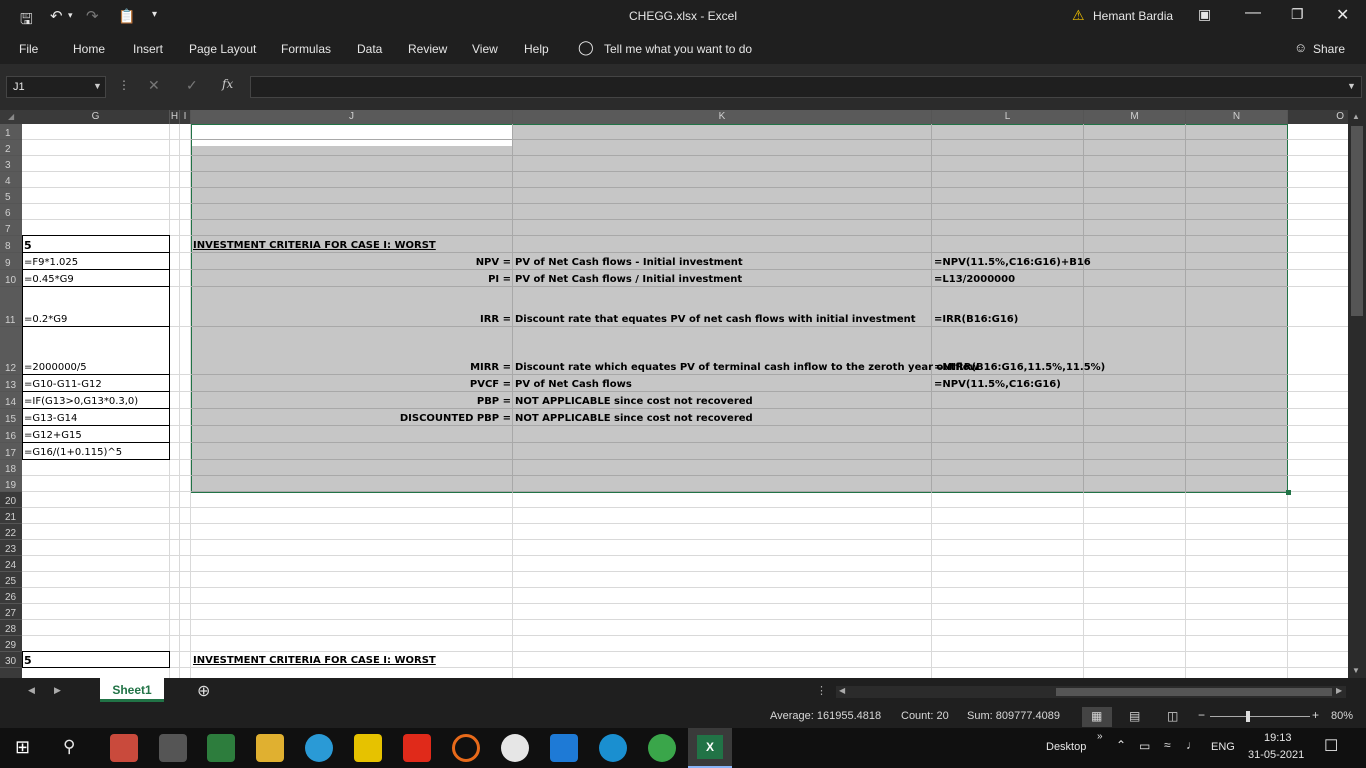 Image resolution: width=1366 pixels, height=768 pixels. Describe the element at coordinates (1204, 14) in the screenshot. I see `ribbon-display-icon: ▣` at that location.